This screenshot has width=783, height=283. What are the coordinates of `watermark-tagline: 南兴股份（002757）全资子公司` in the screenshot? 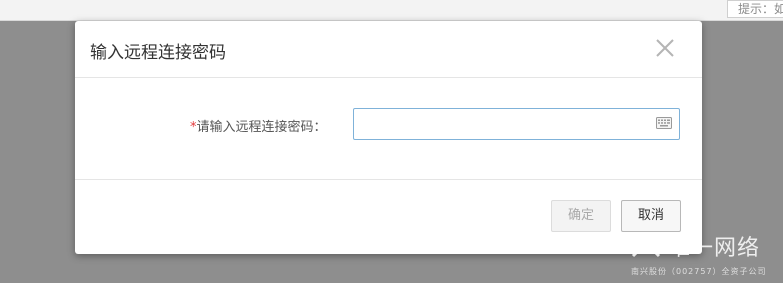 It's located at (699, 271).